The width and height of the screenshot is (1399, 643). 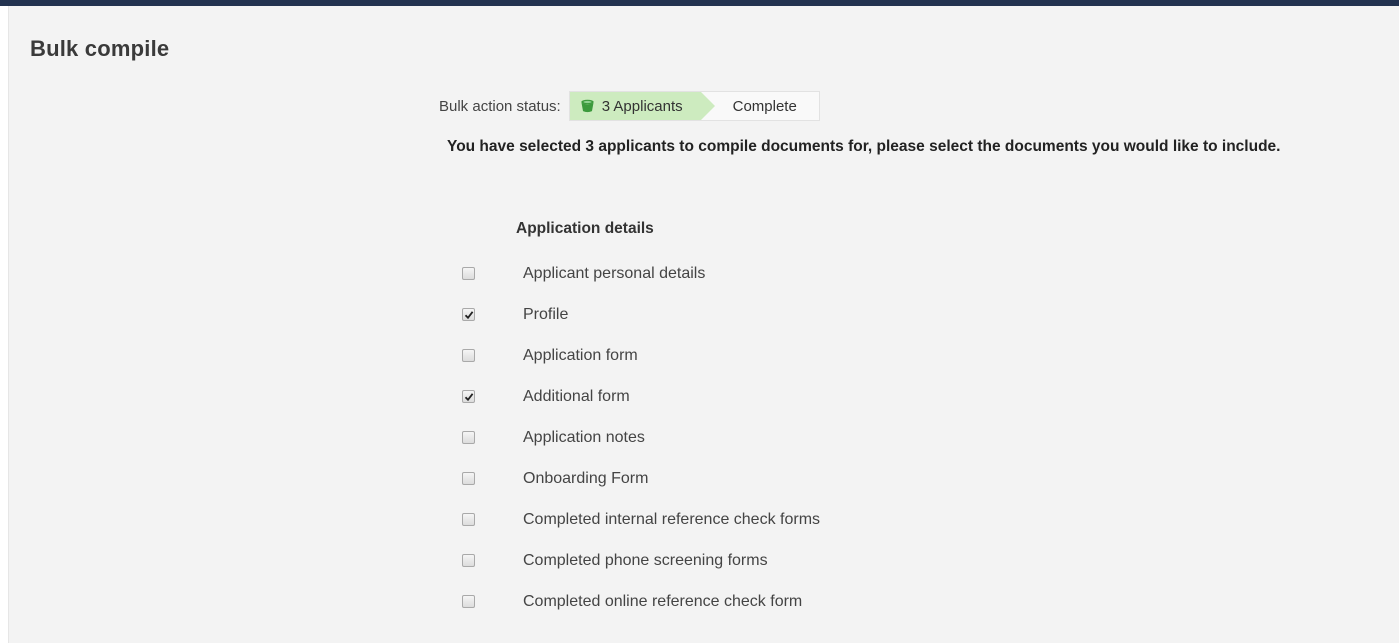 What do you see at coordinates (645, 560) in the screenshot?
I see `option-label: Completed phone screening forms` at bounding box center [645, 560].